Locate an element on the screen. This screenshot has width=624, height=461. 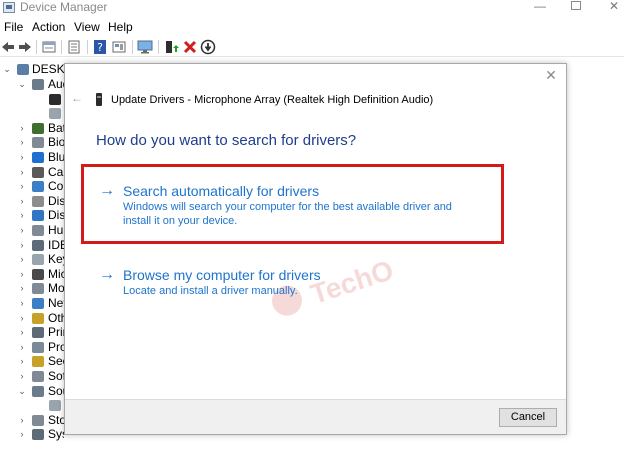
computer-icon is located at coordinates (23, 69).